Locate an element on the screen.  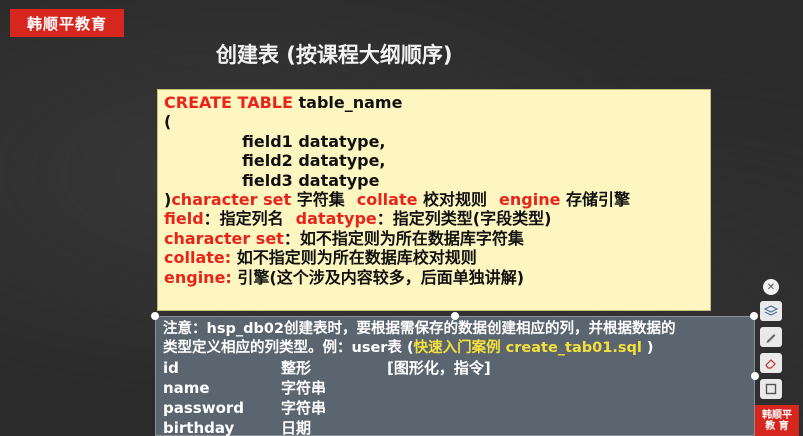
collate-keyword-2: collate: is located at coordinates (198, 258).